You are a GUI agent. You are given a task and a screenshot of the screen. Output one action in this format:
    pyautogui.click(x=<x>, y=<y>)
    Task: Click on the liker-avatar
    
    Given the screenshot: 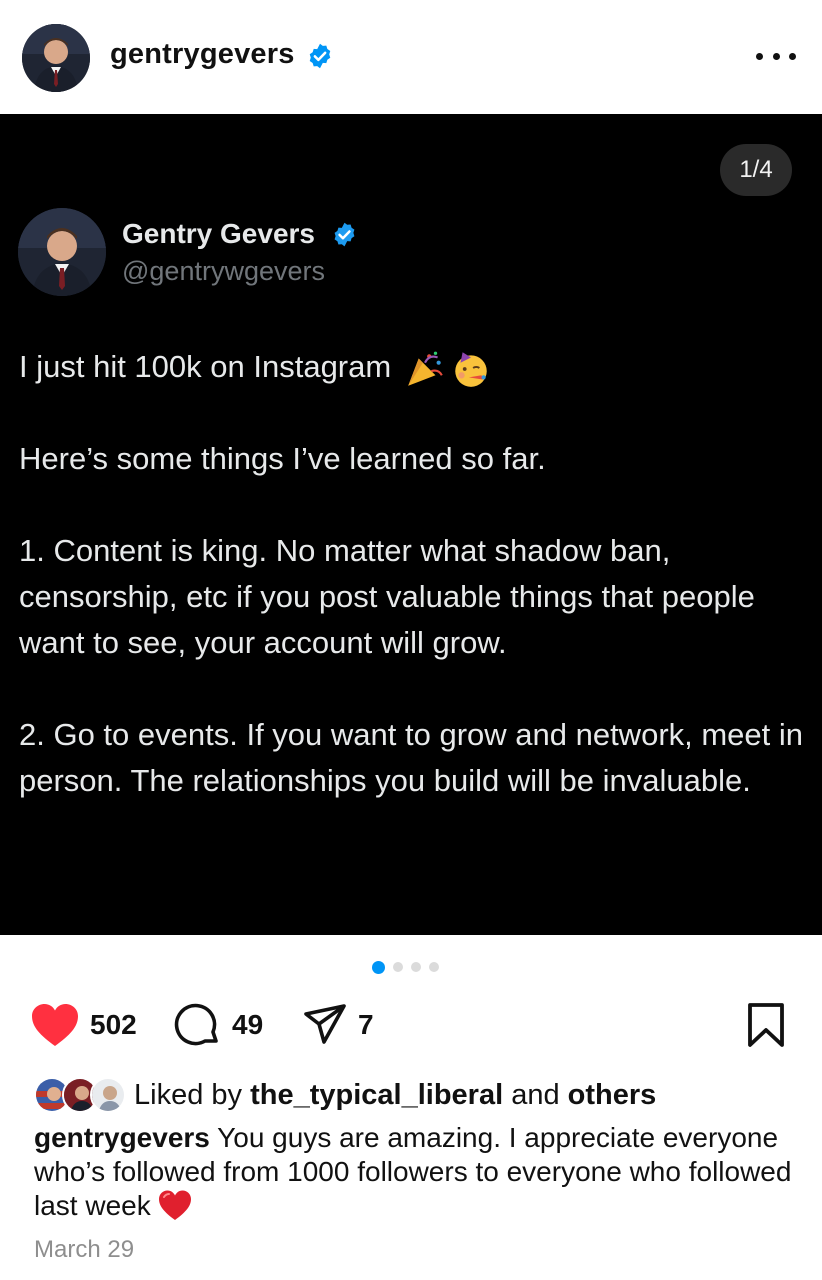 What is the action you would take?
    pyautogui.click(x=108, y=1095)
    